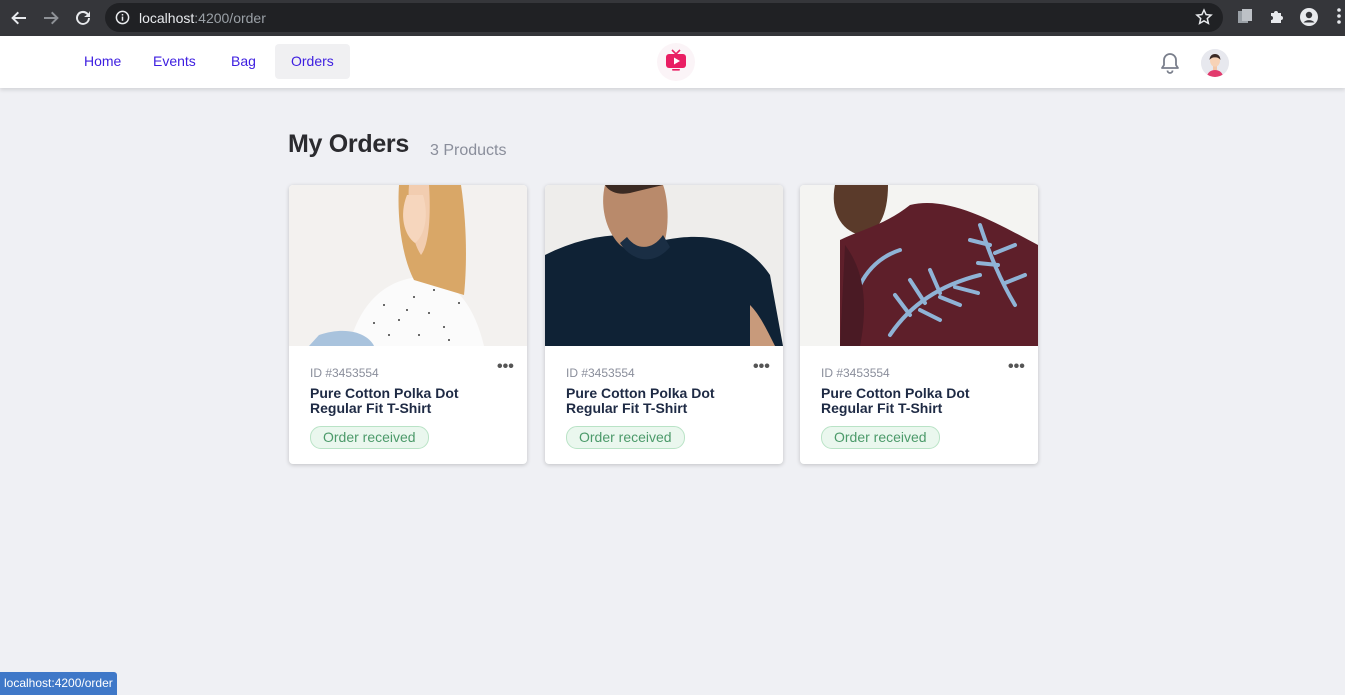 This screenshot has height=695, width=1345. What do you see at coordinates (348, 144) in the screenshot?
I see `page-title: My Orders` at bounding box center [348, 144].